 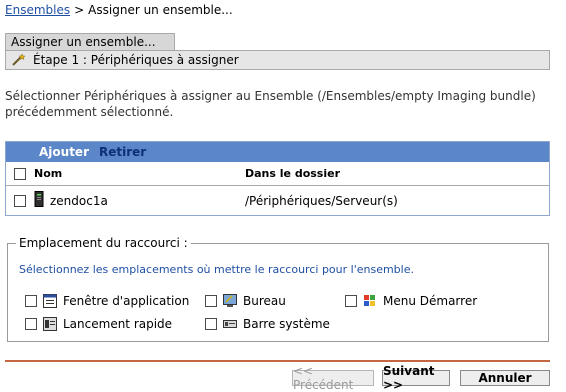 What do you see at coordinates (126, 301) in the screenshot?
I see `app-window-label: Fenêtre d'application` at bounding box center [126, 301].